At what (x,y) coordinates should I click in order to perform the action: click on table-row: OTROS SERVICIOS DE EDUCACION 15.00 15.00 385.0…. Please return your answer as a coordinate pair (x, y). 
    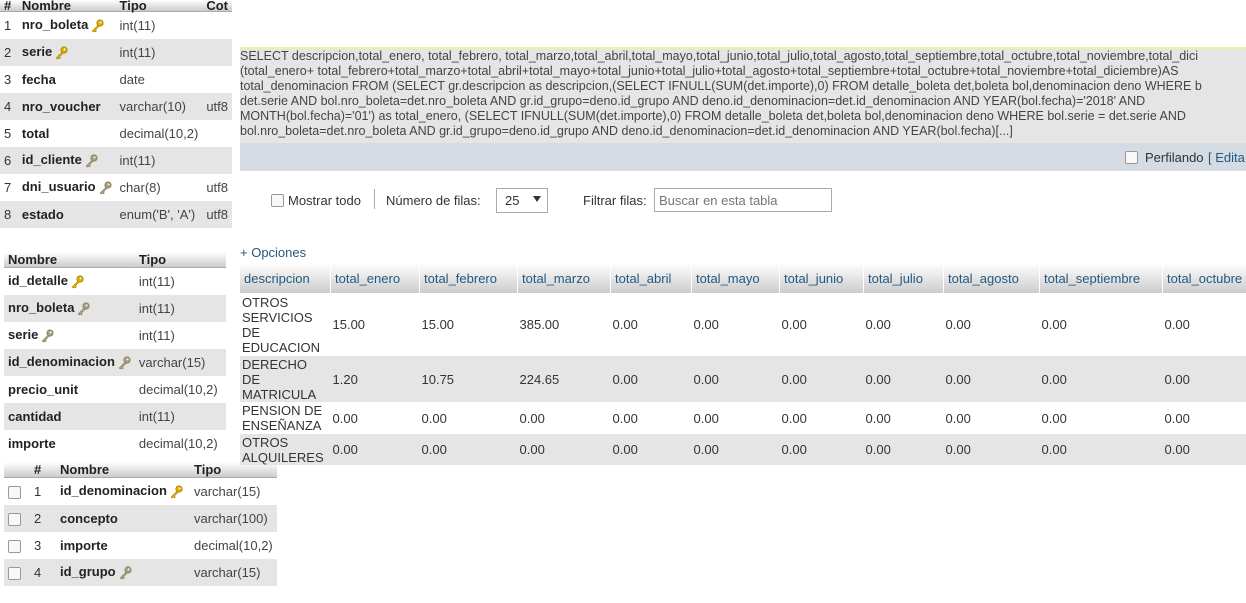
    Looking at the image, I should click on (743, 324).